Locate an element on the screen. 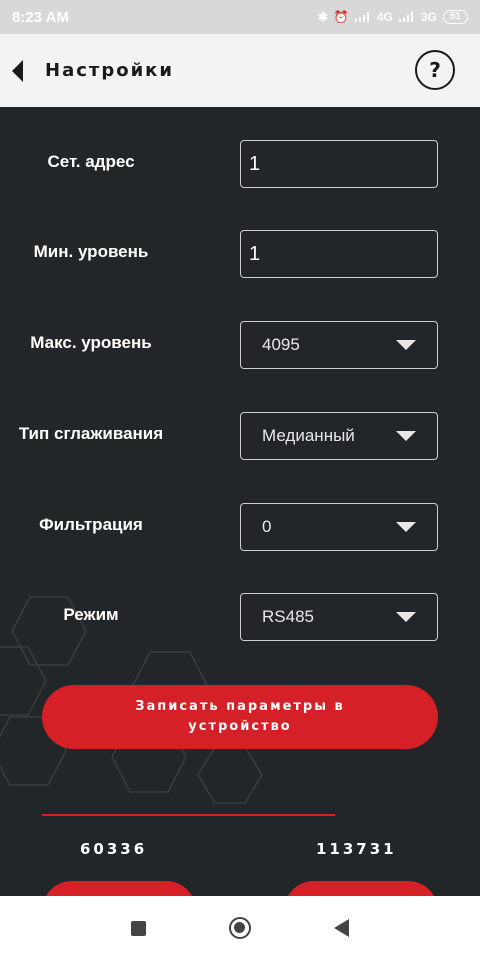 The width and height of the screenshot is (480, 960). back-icon is located at coordinates (341, 928).